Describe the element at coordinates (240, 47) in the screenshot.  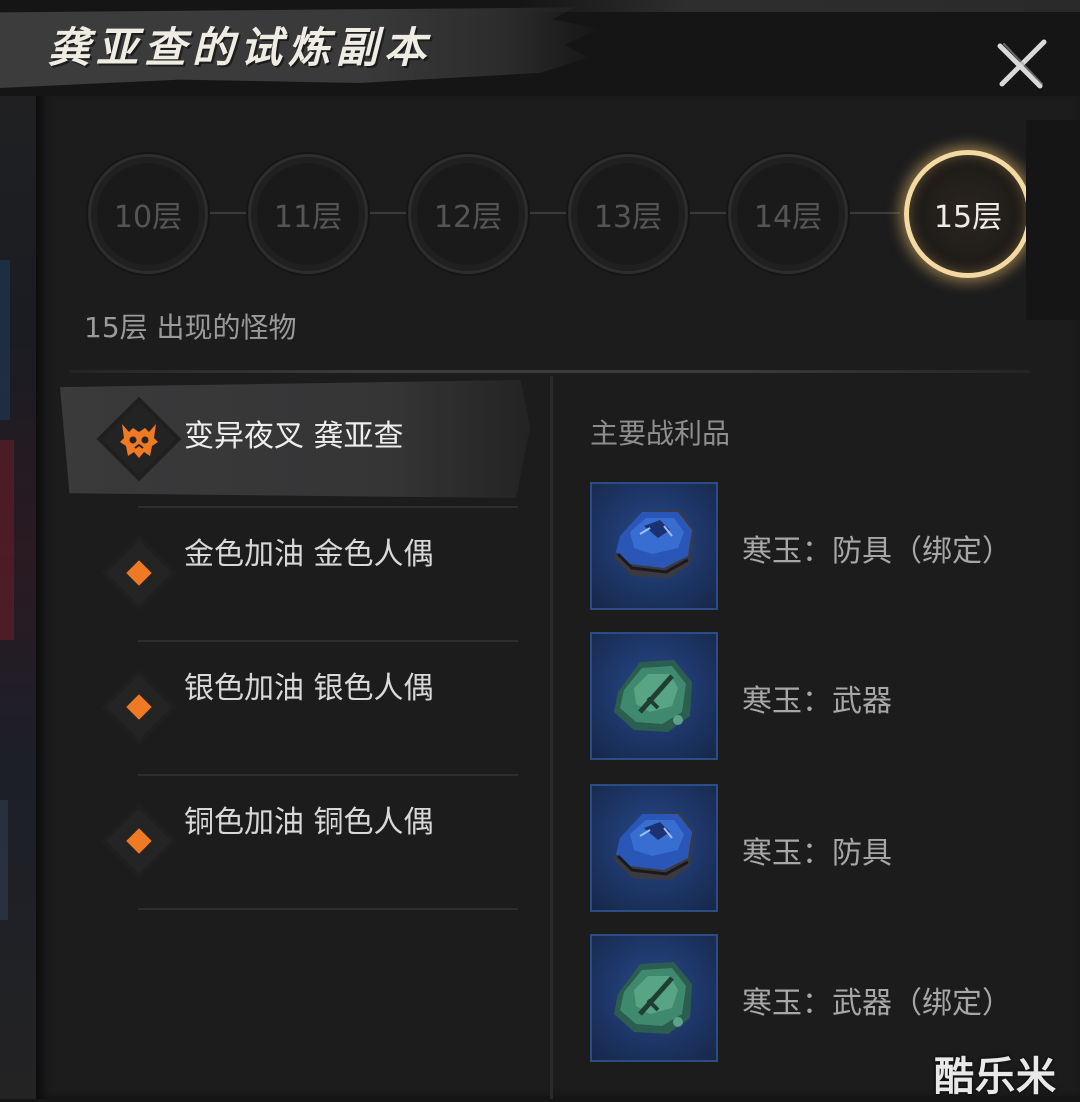
I see `page-title: 龚亚查的试炼副本` at that location.